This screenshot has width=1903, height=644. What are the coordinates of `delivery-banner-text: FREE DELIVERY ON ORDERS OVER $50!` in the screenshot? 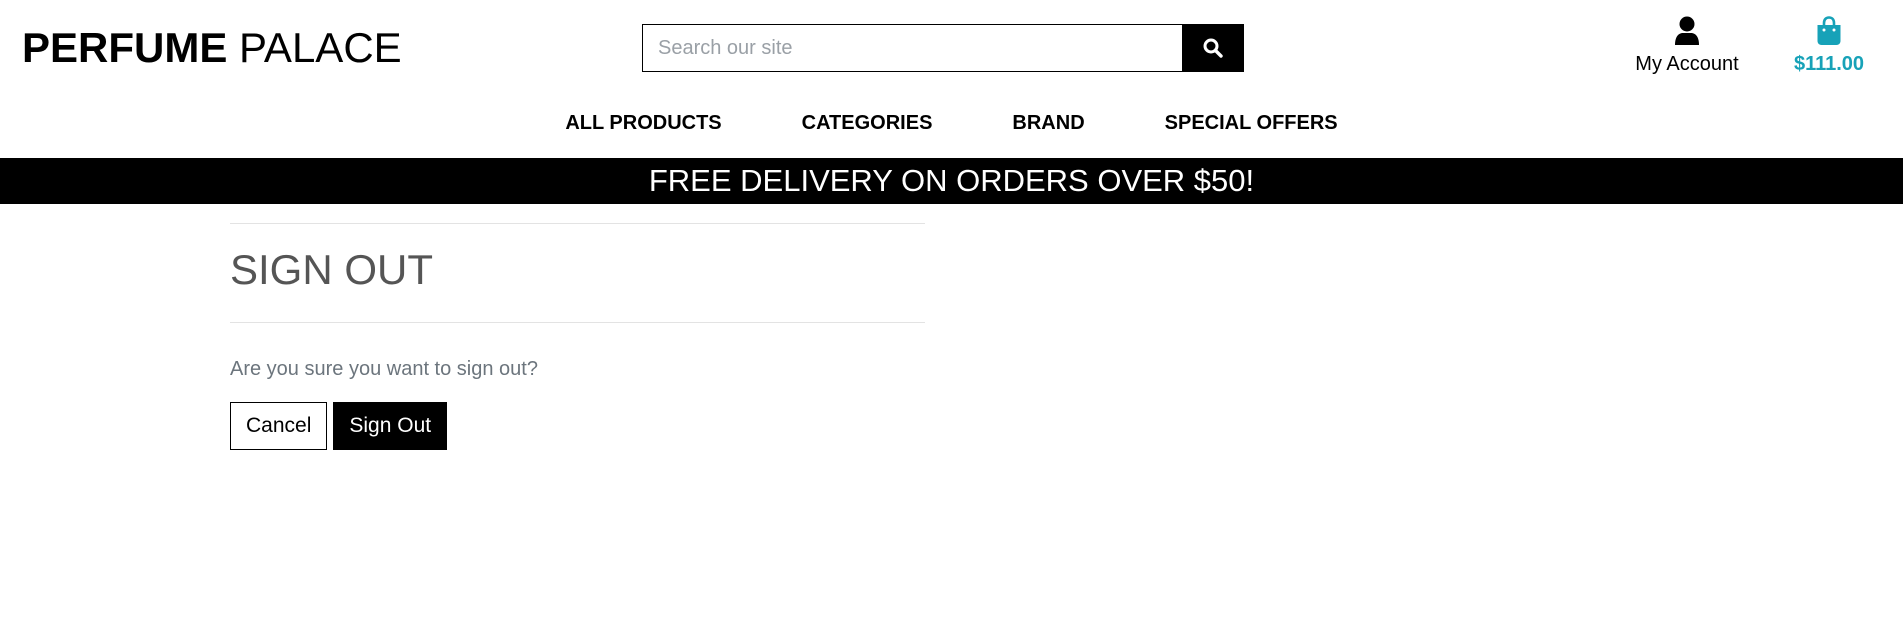 It's located at (951, 180).